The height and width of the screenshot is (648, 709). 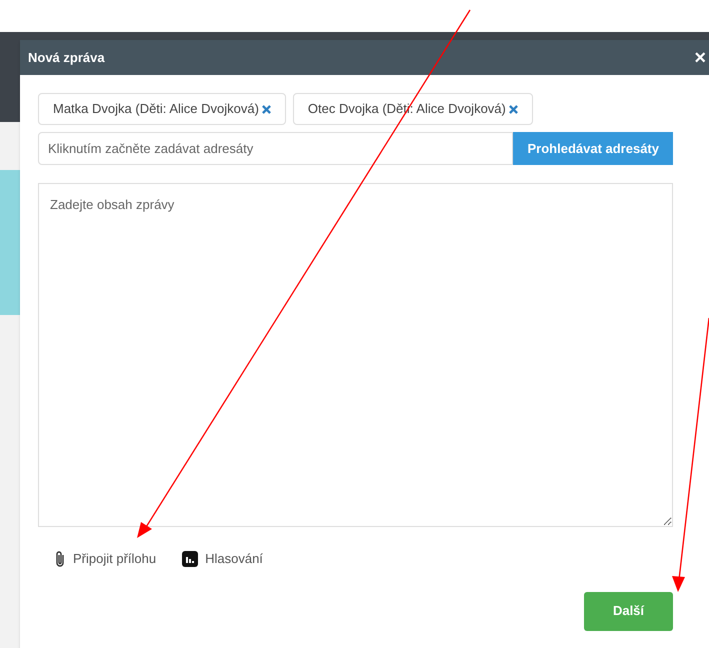 I want to click on bar-chart-icon, so click(x=190, y=558).